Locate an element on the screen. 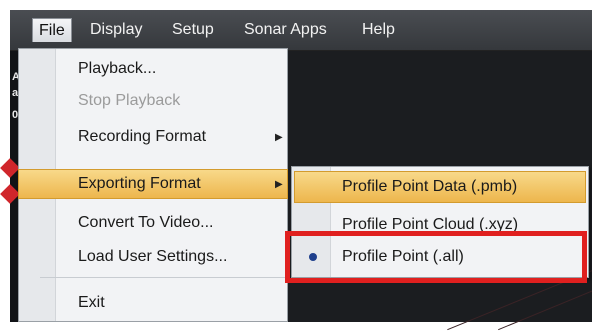 The width and height of the screenshot is (592, 332). menu-display: Display is located at coordinates (116, 30).